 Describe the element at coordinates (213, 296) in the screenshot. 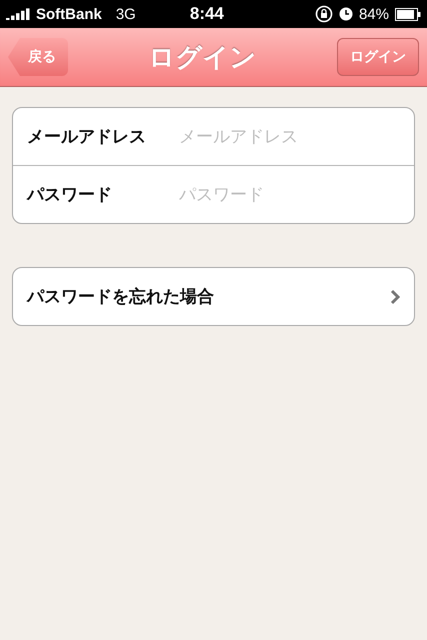

I see `forgot-password-row: パスワードを忘れた場合` at that location.